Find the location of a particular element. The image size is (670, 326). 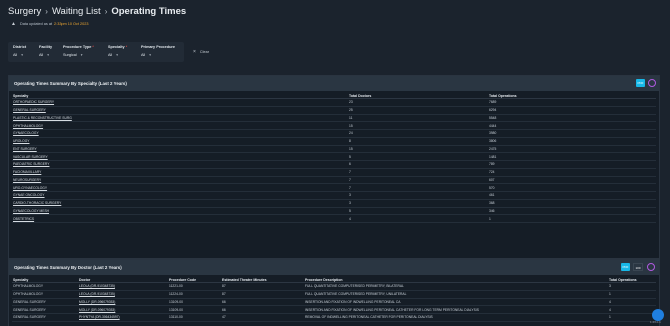

table-cell: GYNAECOLOGY MESH is located at coordinates (180, 211).